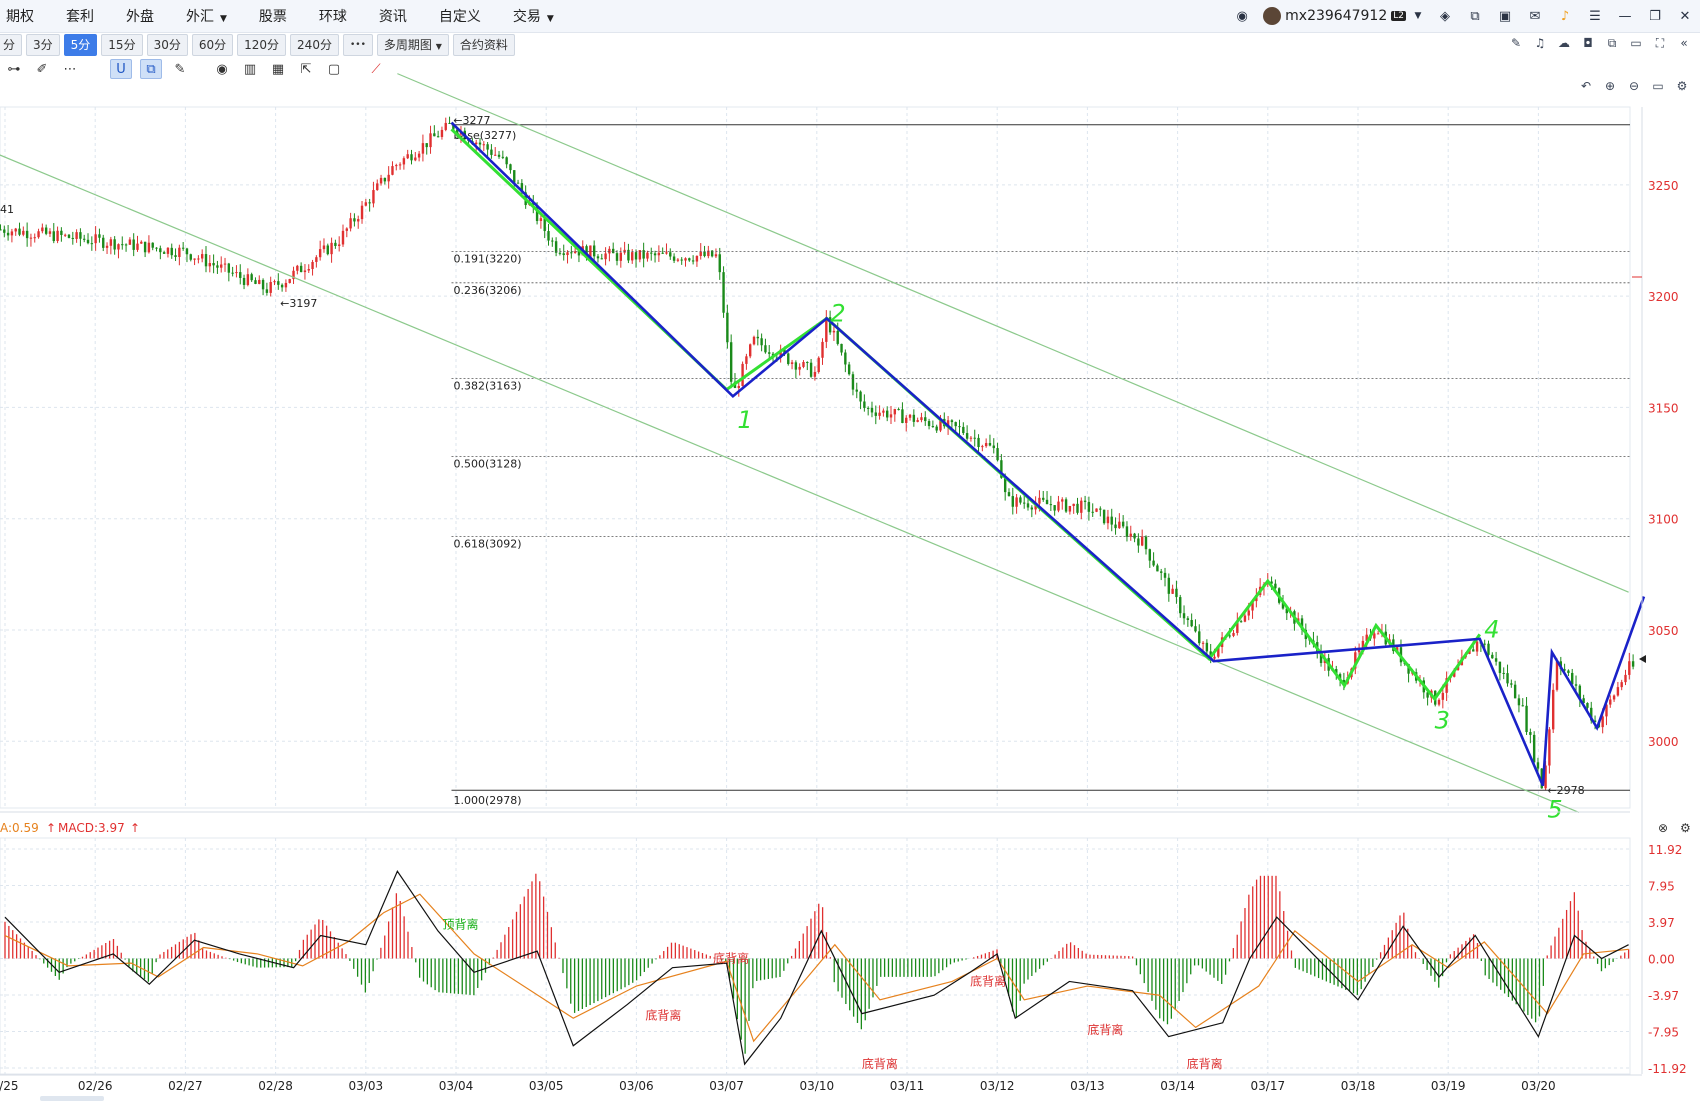 The height and width of the screenshot is (1101, 1700). I want to click on time-tick-label: 03/12, so click(997, 1086).